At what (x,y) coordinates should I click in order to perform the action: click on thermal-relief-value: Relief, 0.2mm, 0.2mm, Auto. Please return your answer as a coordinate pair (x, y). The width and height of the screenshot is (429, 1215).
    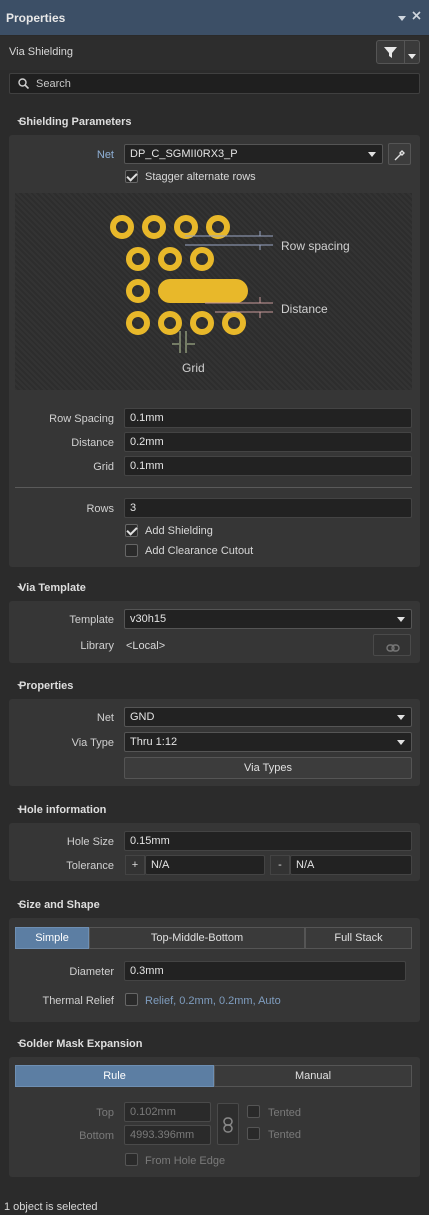
    Looking at the image, I should click on (213, 1001).